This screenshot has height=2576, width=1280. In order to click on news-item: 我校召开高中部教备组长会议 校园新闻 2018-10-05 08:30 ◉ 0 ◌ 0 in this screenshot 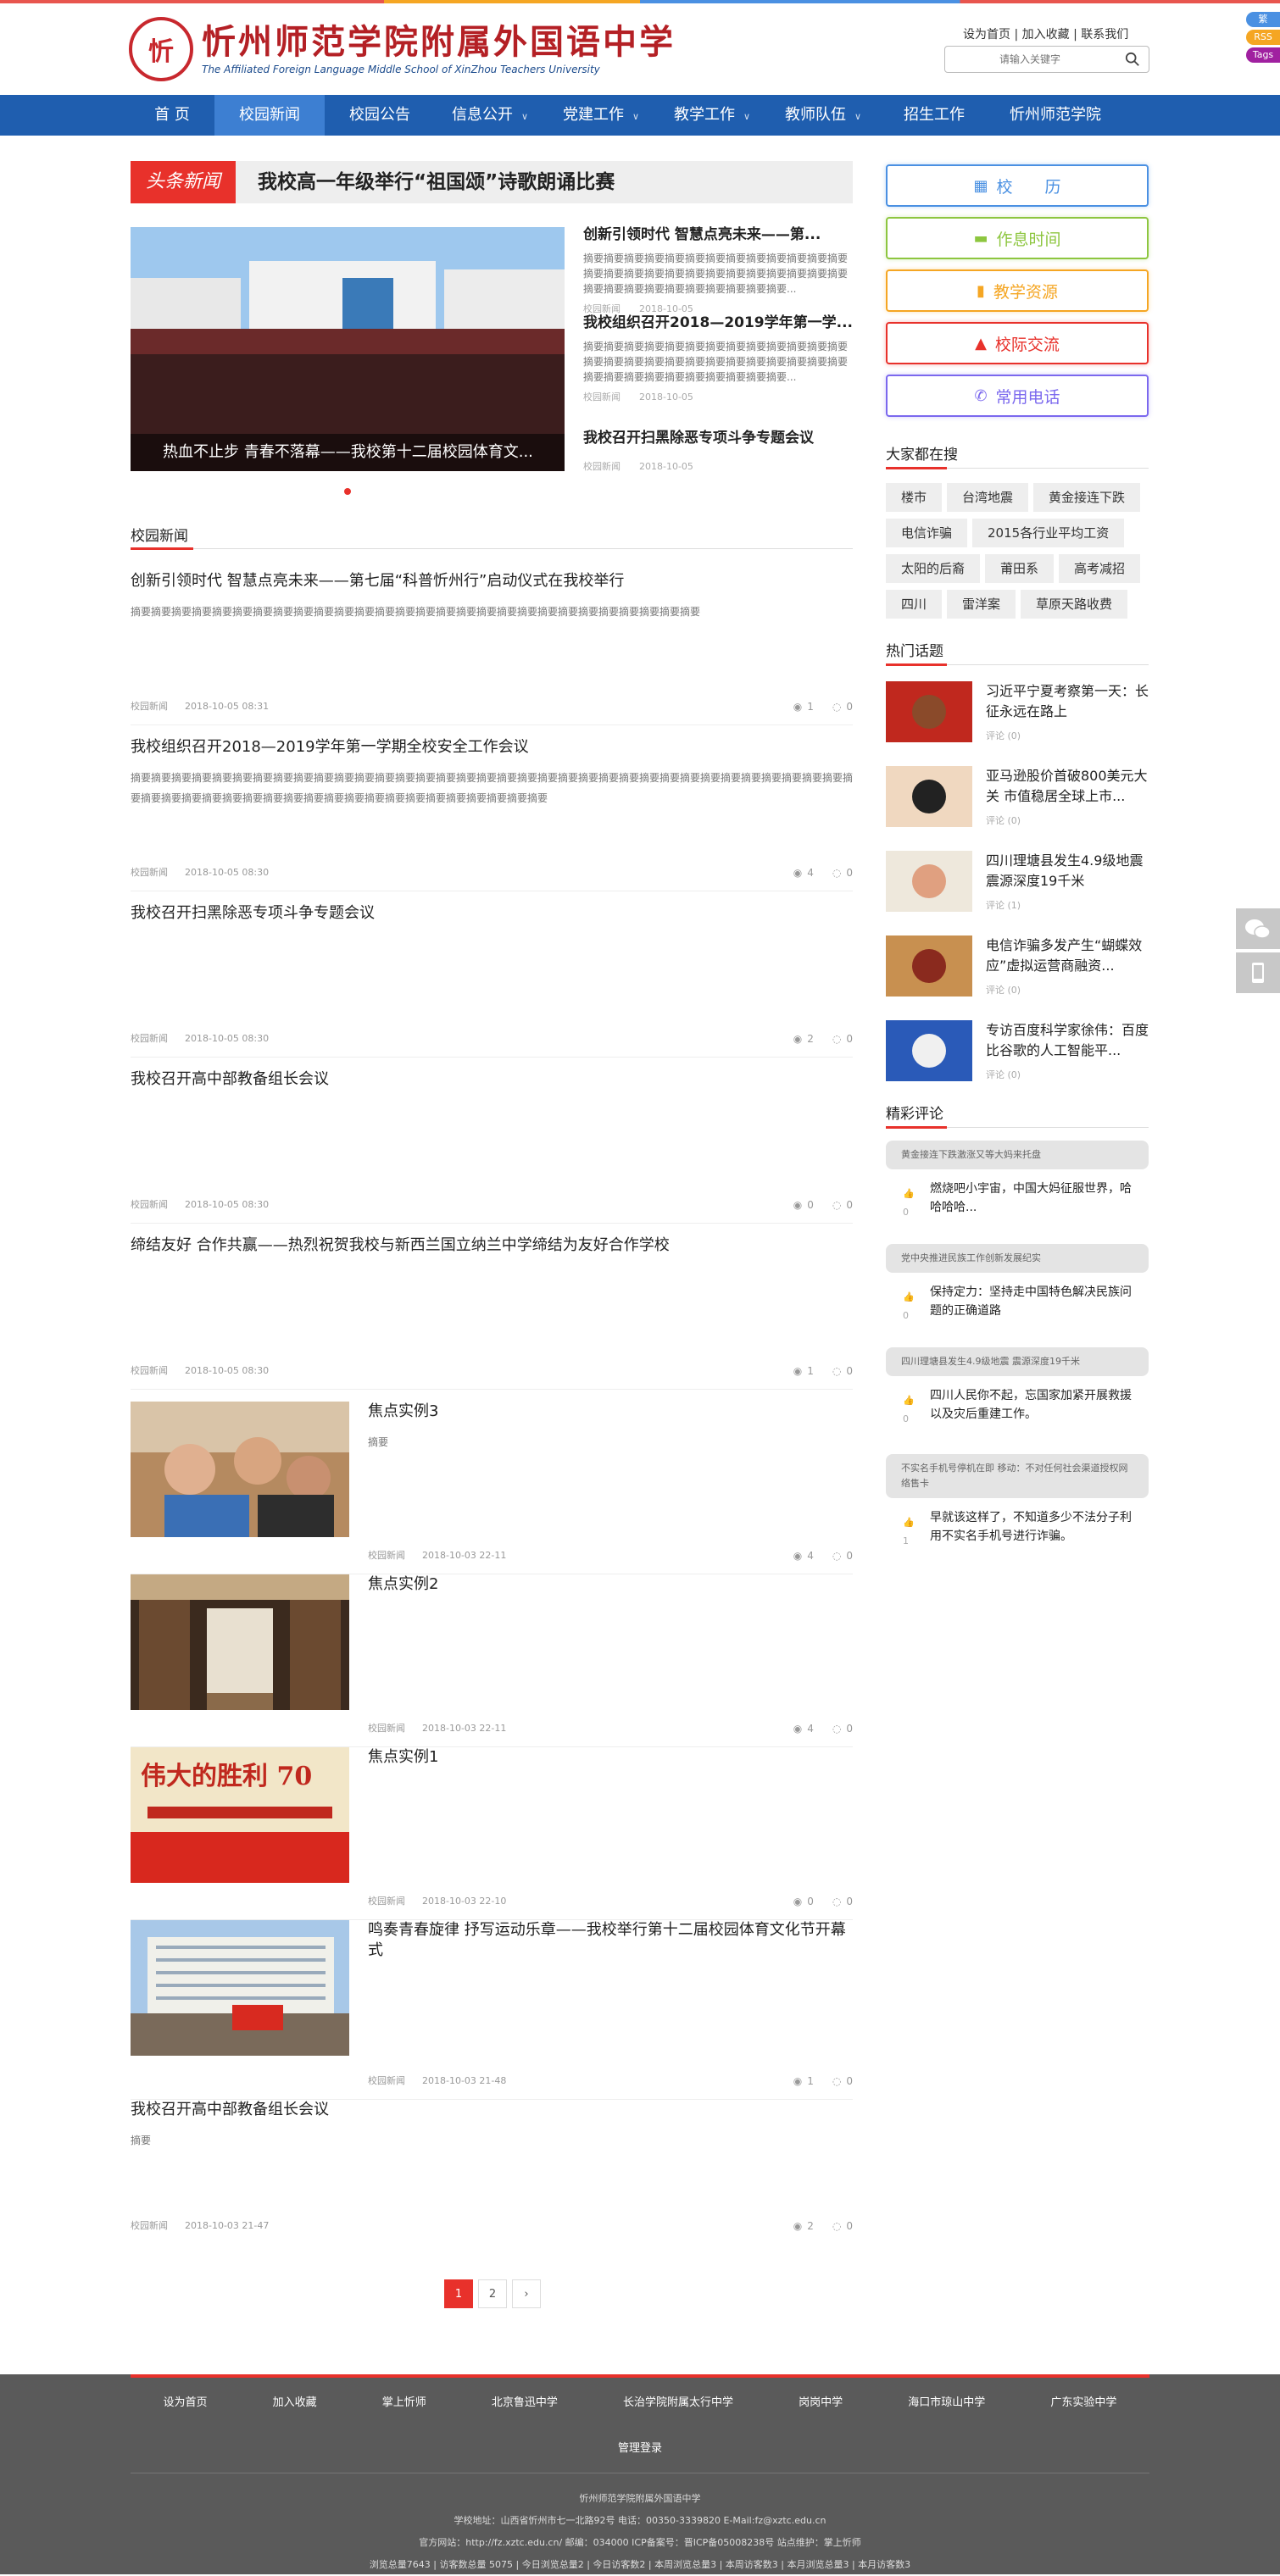, I will do `click(492, 1146)`.